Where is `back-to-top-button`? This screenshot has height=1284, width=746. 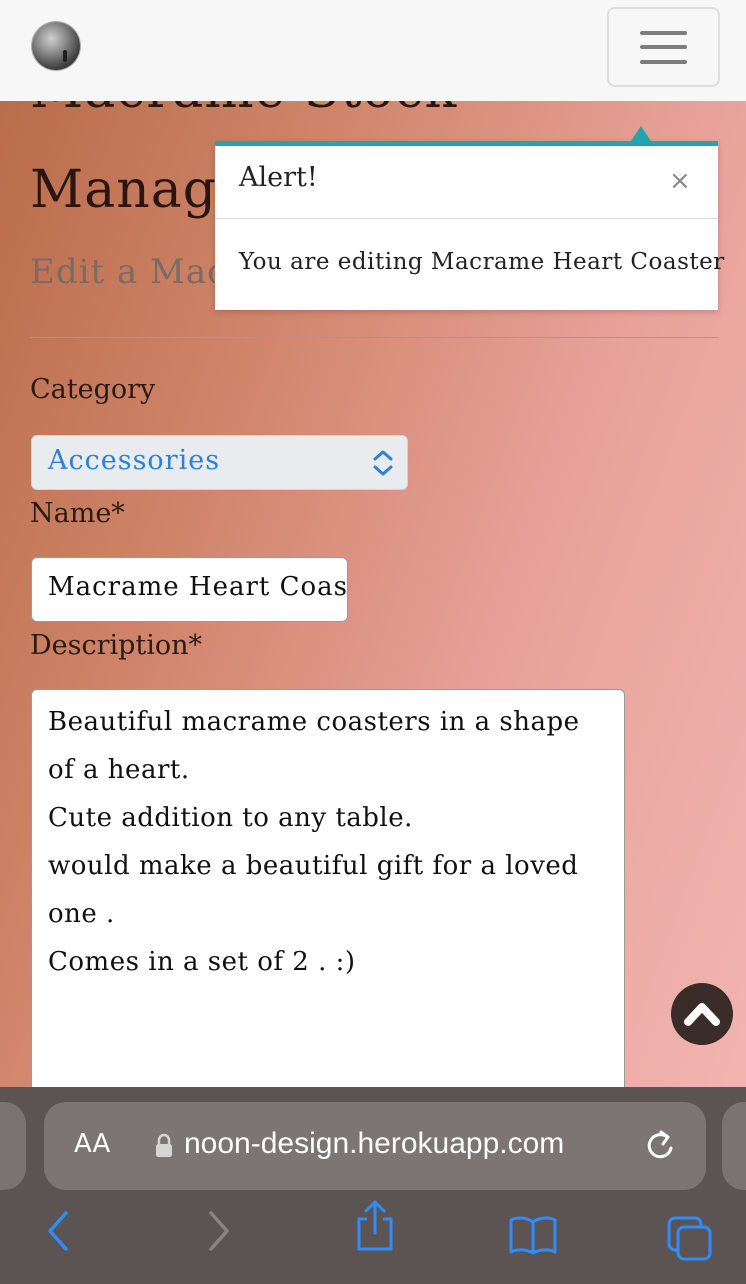 back-to-top-button is located at coordinates (702, 1014).